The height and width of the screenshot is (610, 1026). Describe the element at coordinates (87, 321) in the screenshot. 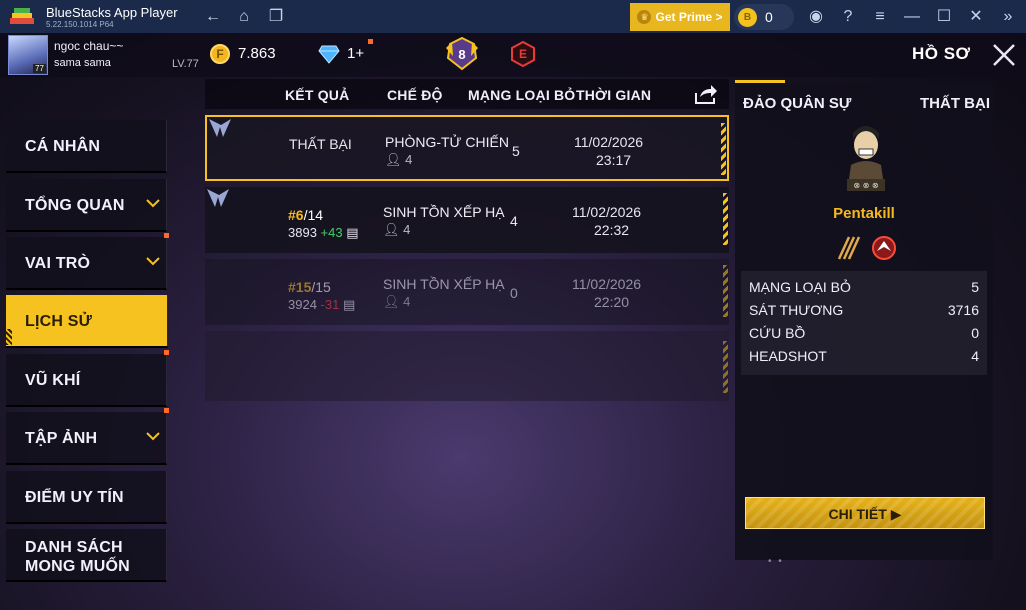

I see `sidebar-item-history: LỊCH SỬ` at that location.